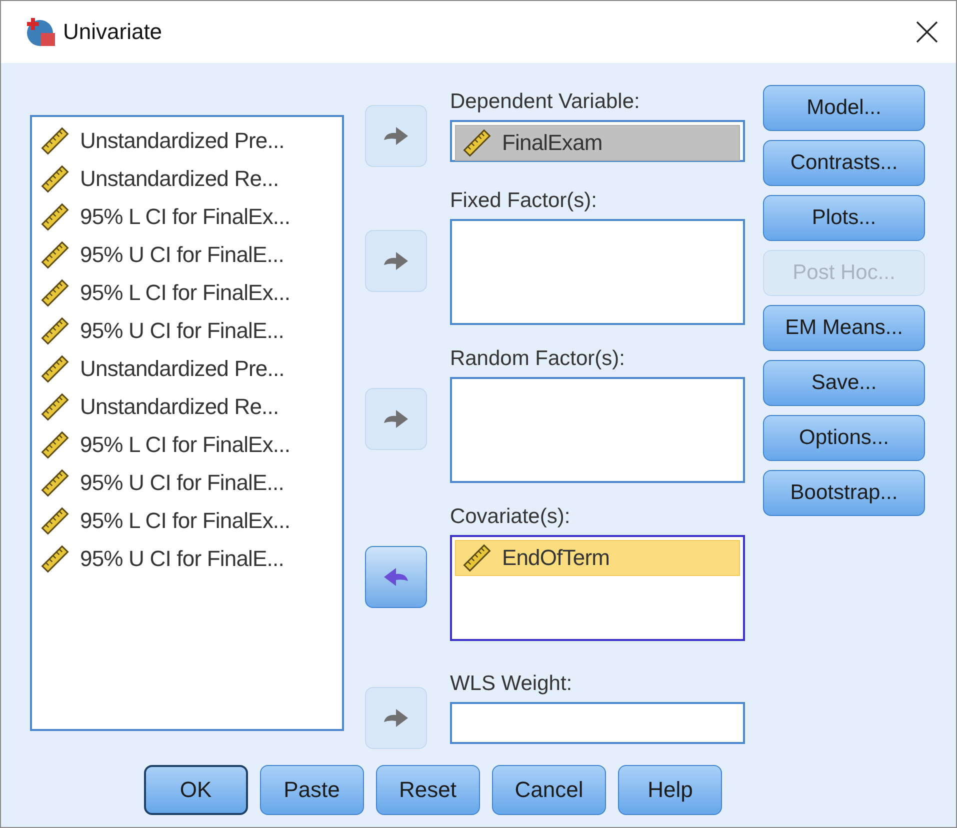 This screenshot has width=957, height=828. I want to click on dialog-button: Paste, so click(312, 790).